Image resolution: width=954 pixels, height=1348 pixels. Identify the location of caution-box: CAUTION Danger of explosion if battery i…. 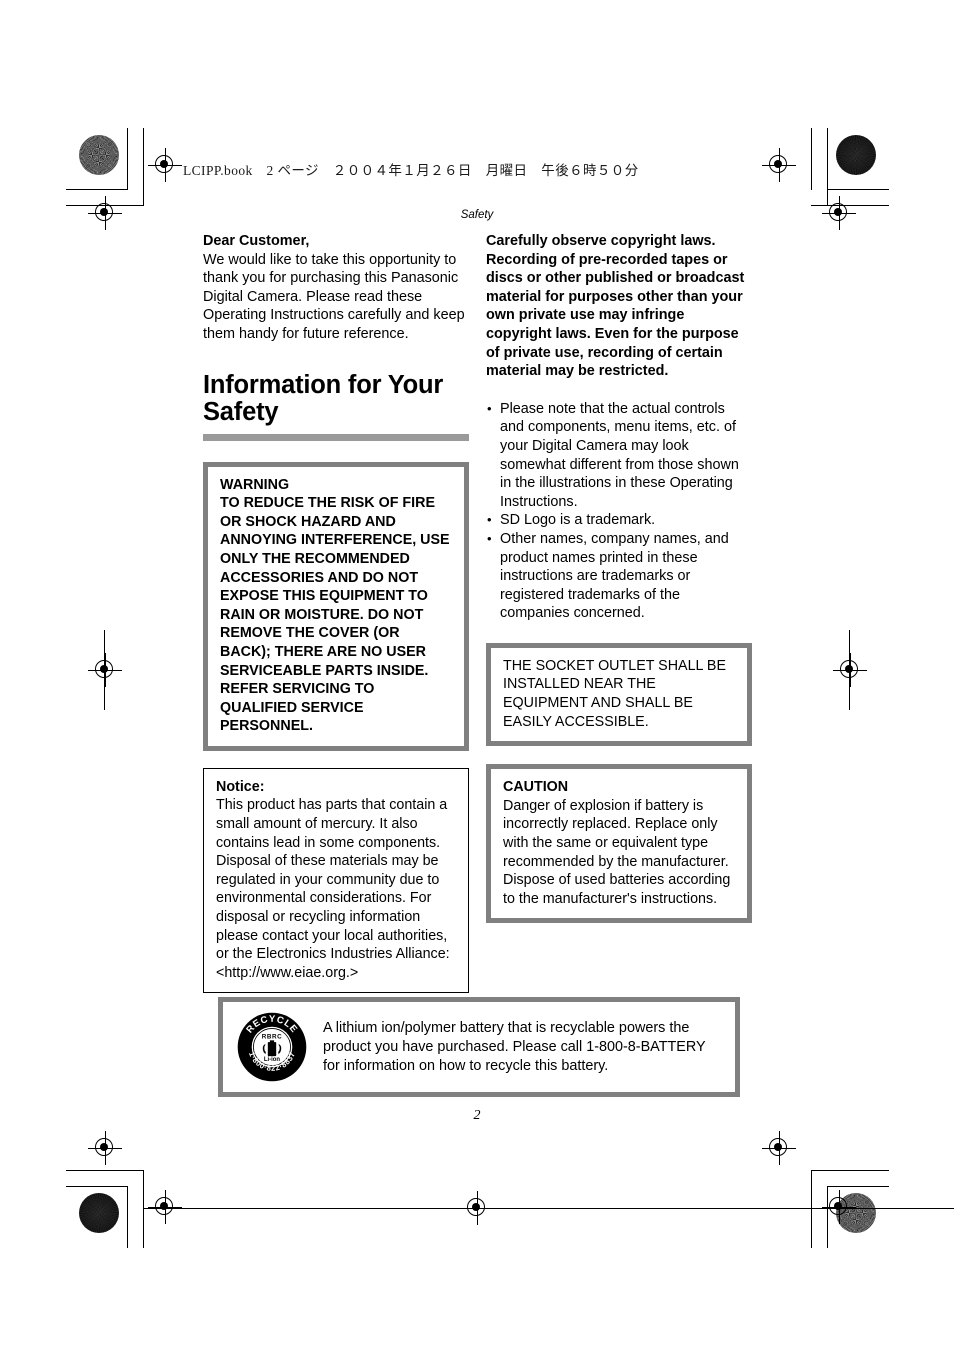
(619, 844).